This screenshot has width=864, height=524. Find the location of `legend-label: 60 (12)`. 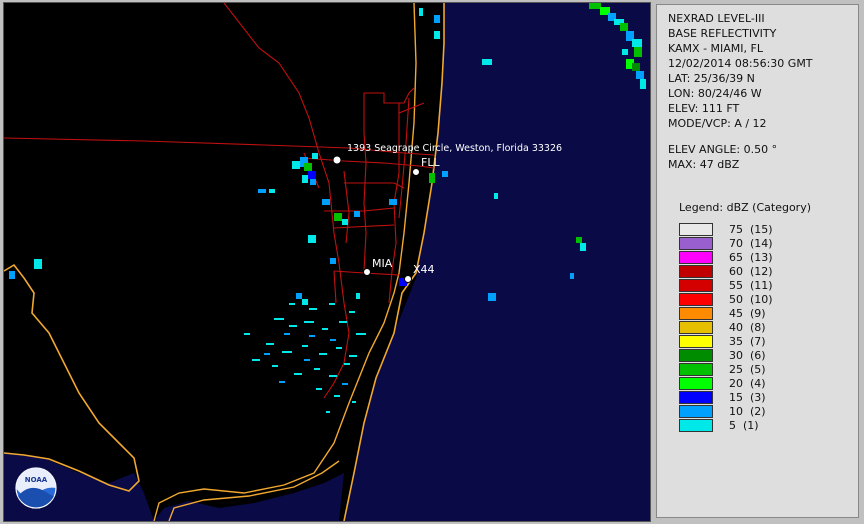

legend-label: 60 (12) is located at coordinates (751, 271).